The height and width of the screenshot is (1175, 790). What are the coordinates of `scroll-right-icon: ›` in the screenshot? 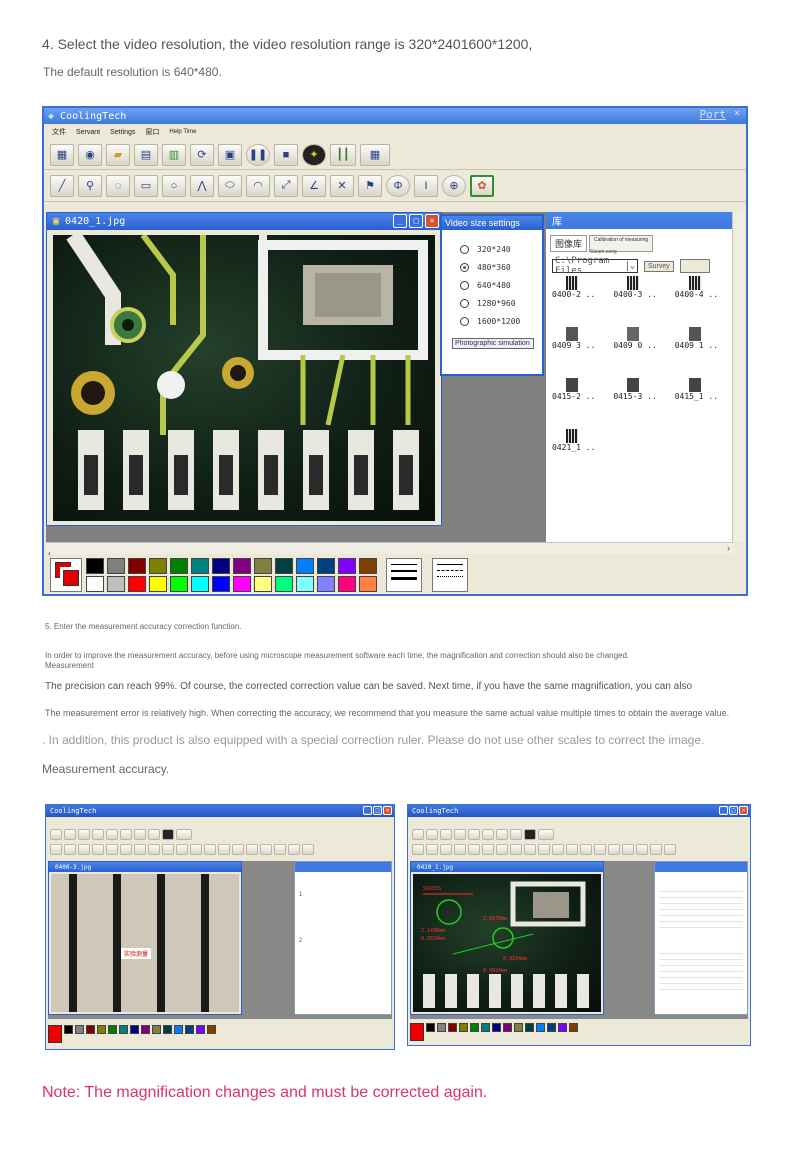 It's located at (728, 548).